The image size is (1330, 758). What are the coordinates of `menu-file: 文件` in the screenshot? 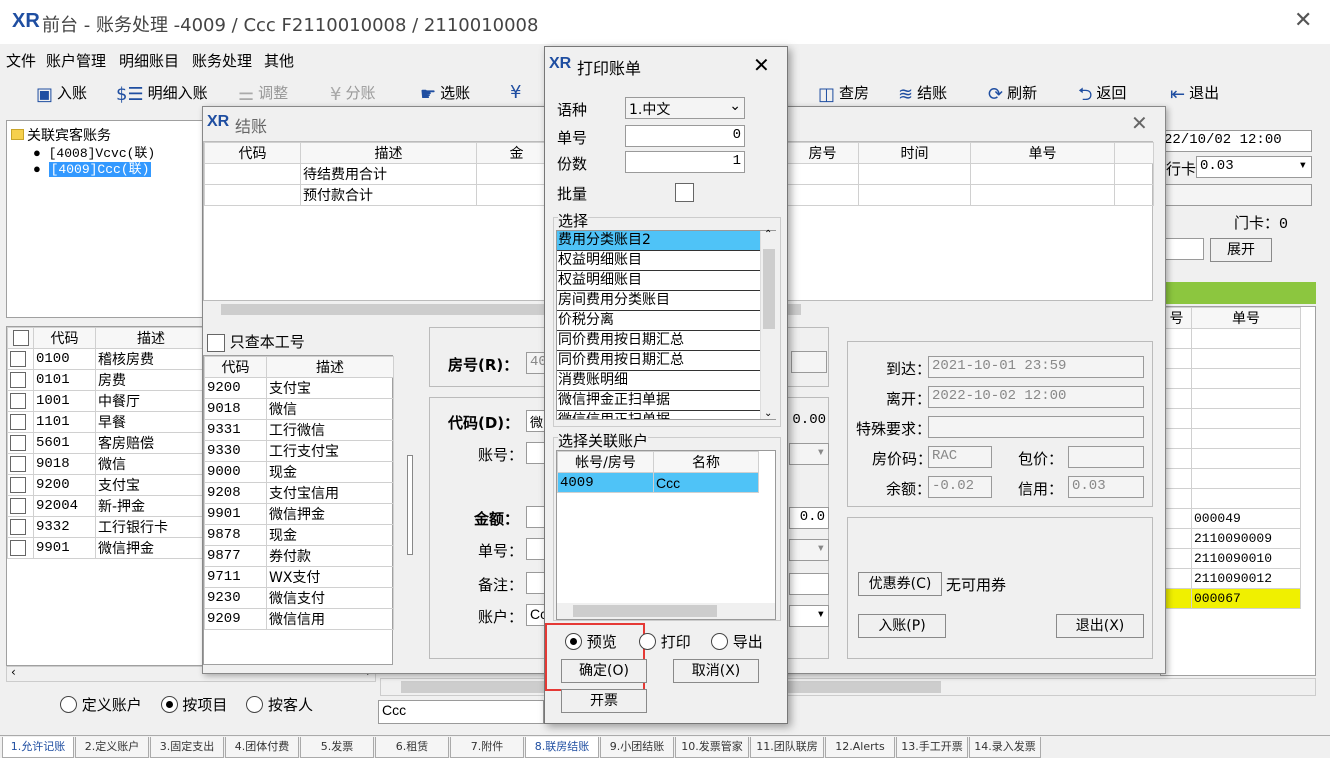 It's located at (21, 60).